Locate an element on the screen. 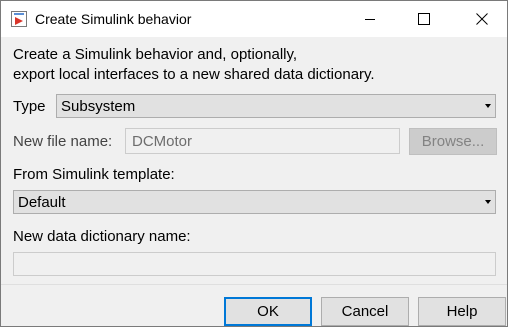 This screenshot has width=508, height=327. file-name-field is located at coordinates (262, 141).